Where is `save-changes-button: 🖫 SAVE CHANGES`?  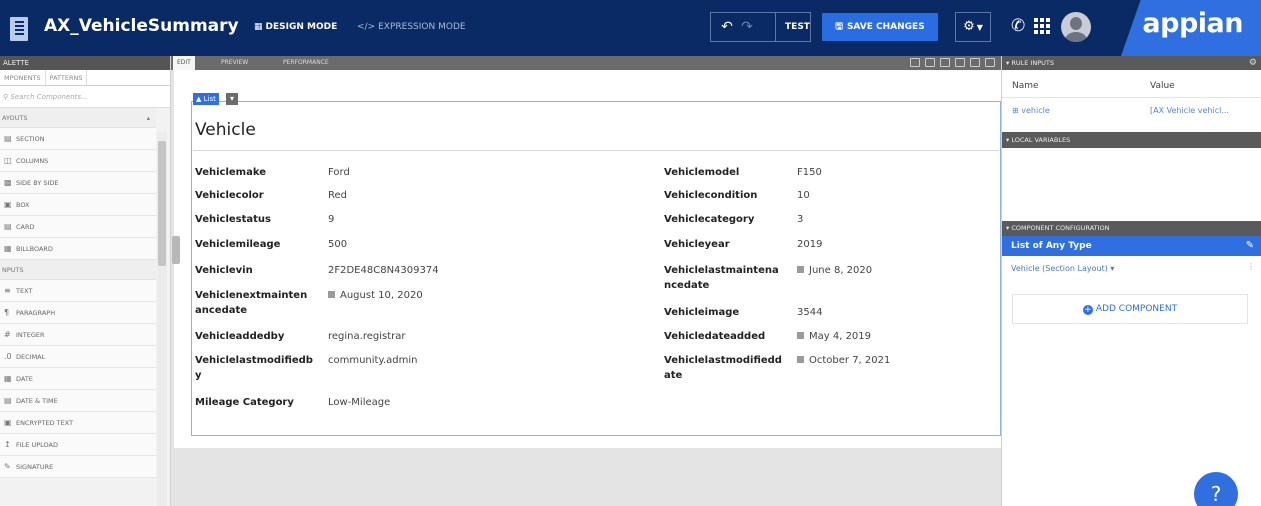
save-changes-button: 🖫 SAVE CHANGES is located at coordinates (880, 27).